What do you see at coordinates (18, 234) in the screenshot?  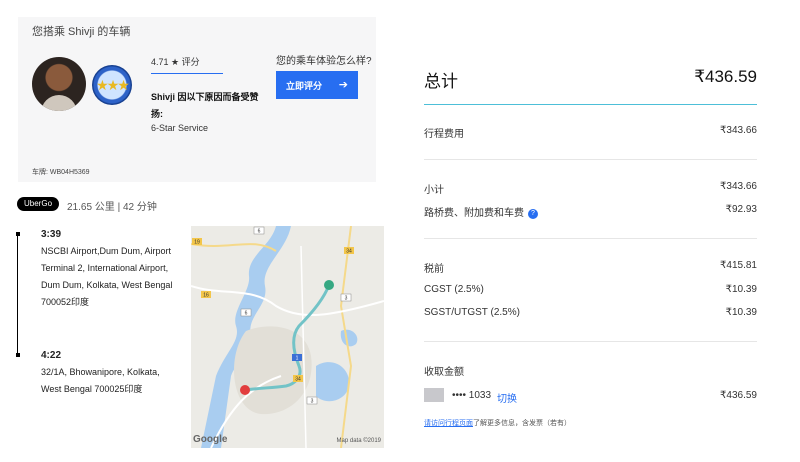 I see `pickup-marker-icon` at bounding box center [18, 234].